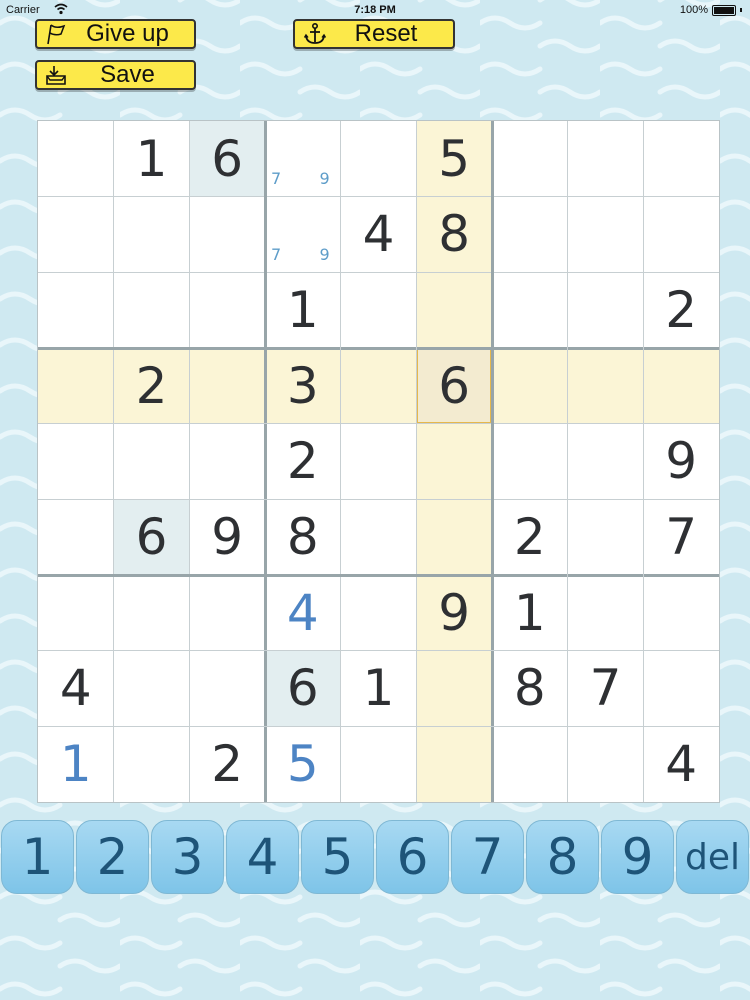  What do you see at coordinates (227, 310) in the screenshot?
I see `board-cell-r3c3` at bounding box center [227, 310].